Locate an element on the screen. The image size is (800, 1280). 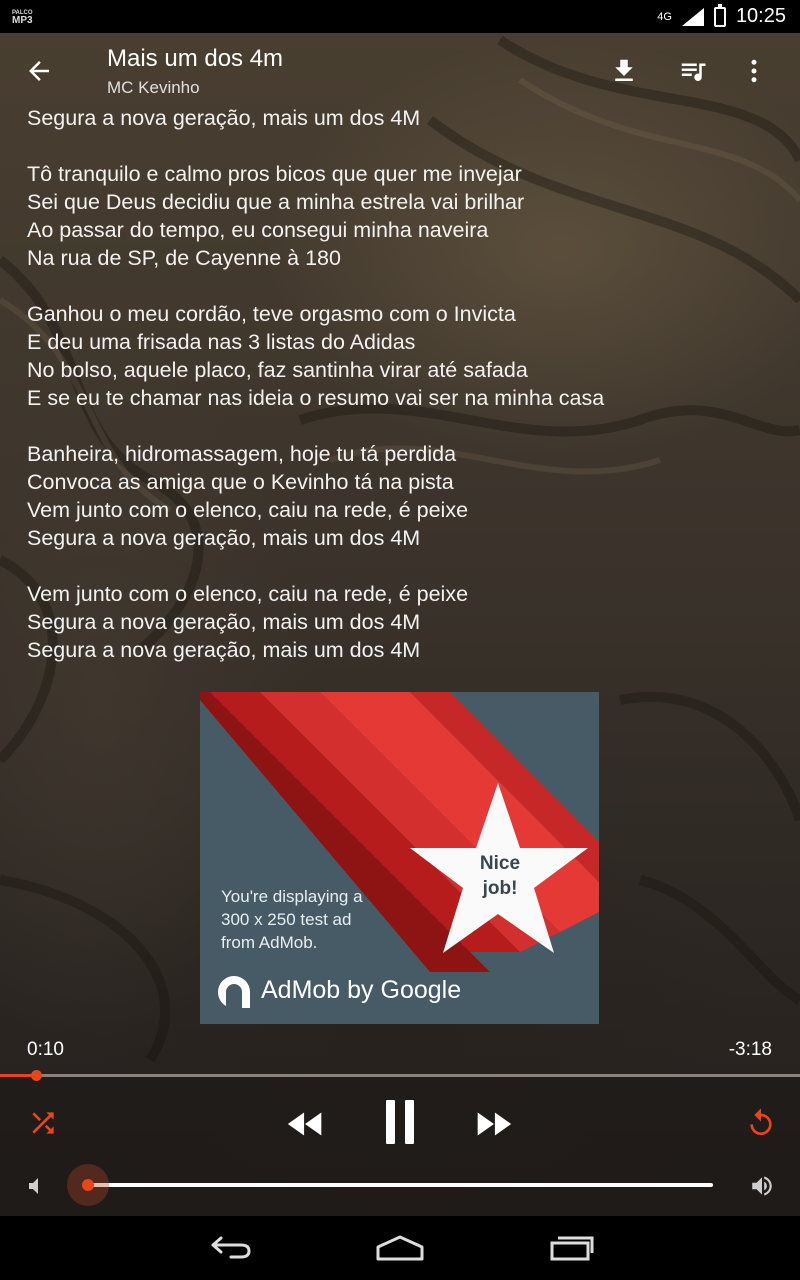
admob-logo-icon is located at coordinates (233, 992).